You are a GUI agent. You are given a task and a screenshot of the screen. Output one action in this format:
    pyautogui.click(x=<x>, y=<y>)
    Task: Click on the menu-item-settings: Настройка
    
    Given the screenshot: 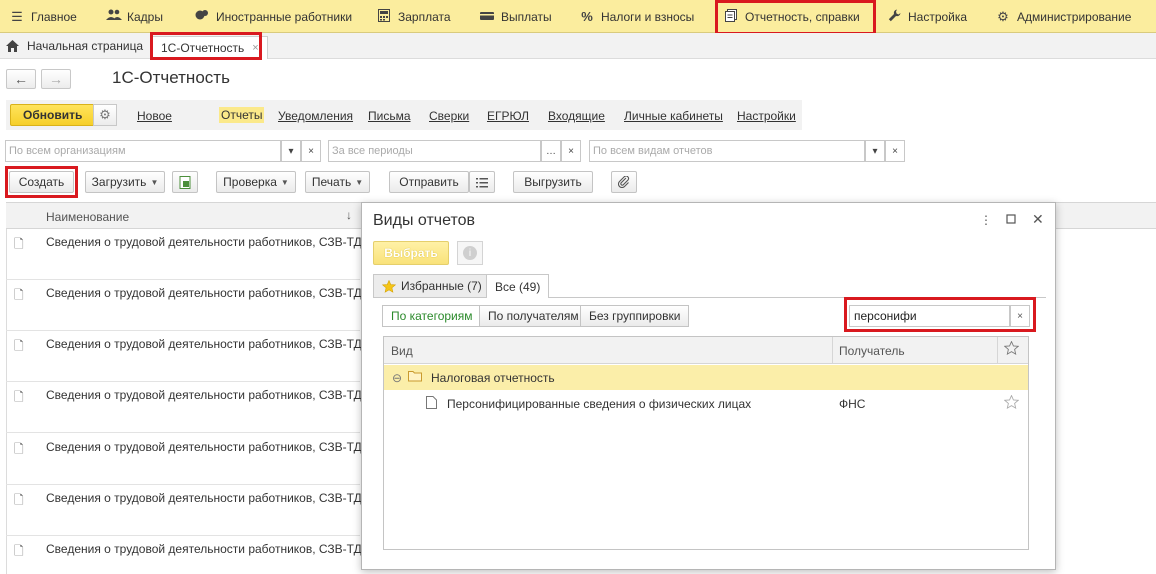 What is the action you would take?
    pyautogui.click(x=927, y=16)
    